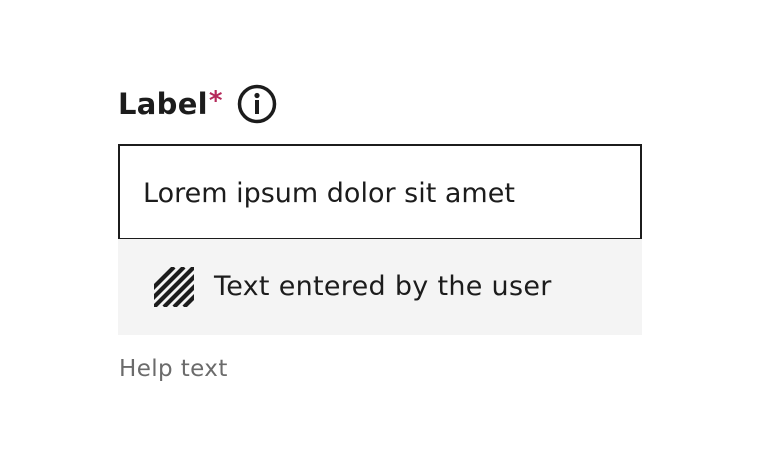 This screenshot has width=762, height=464. I want to click on required-marker: *, so click(215, 101).